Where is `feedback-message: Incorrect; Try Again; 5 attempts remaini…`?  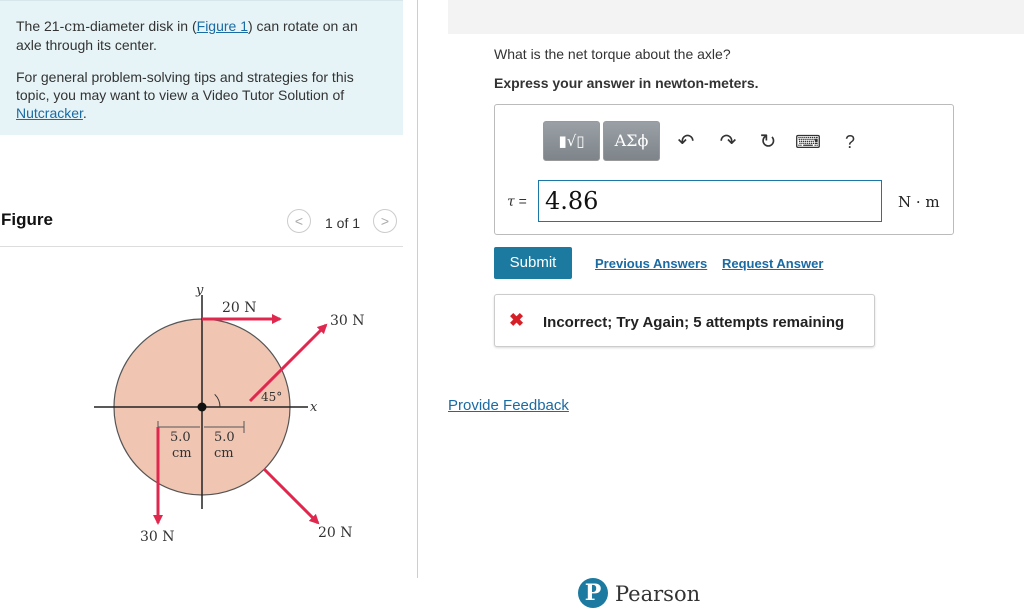
feedback-message: Incorrect; Try Again; 5 attempts remaini… is located at coordinates (694, 322).